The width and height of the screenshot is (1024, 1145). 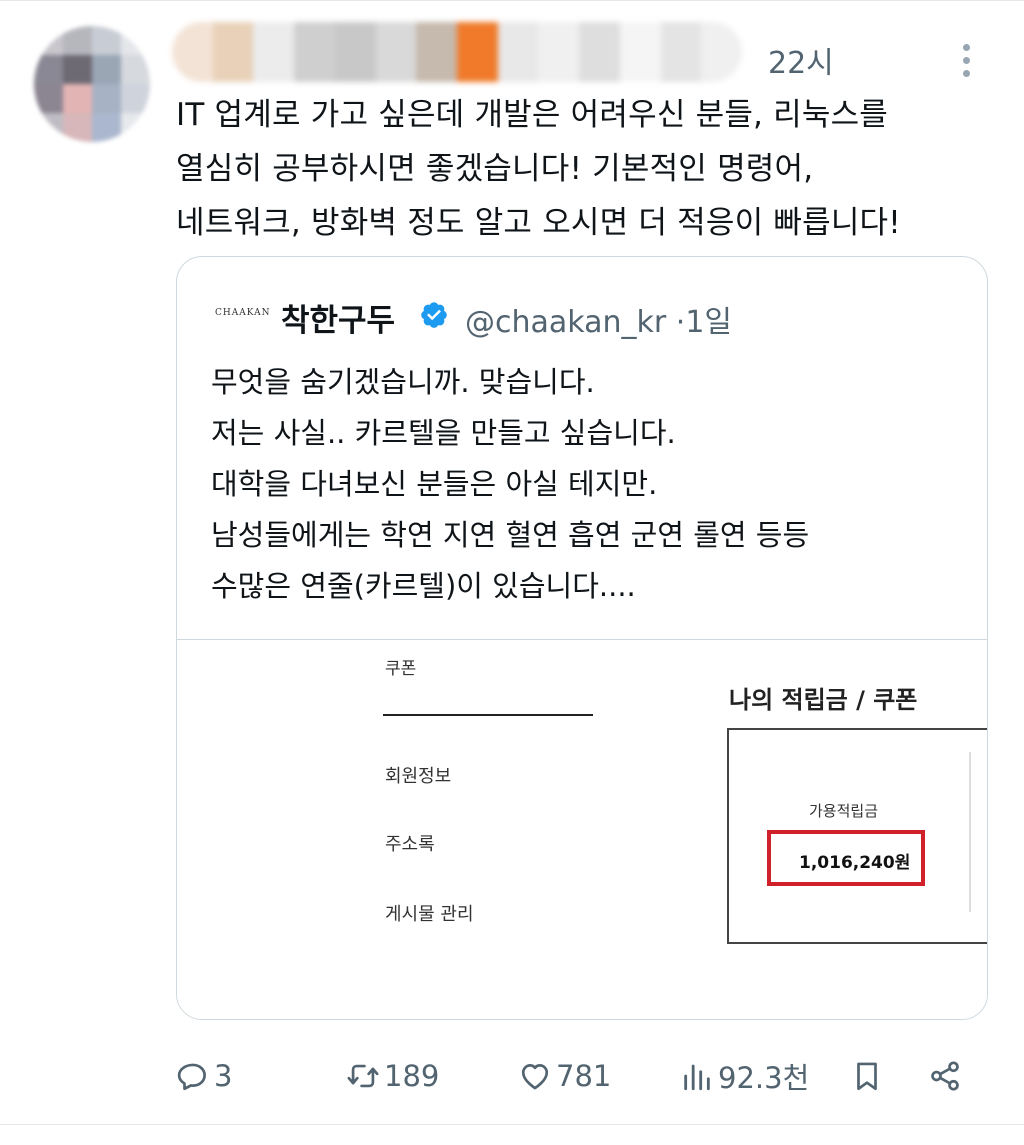 I want to click on media-divider, so click(x=970, y=832).